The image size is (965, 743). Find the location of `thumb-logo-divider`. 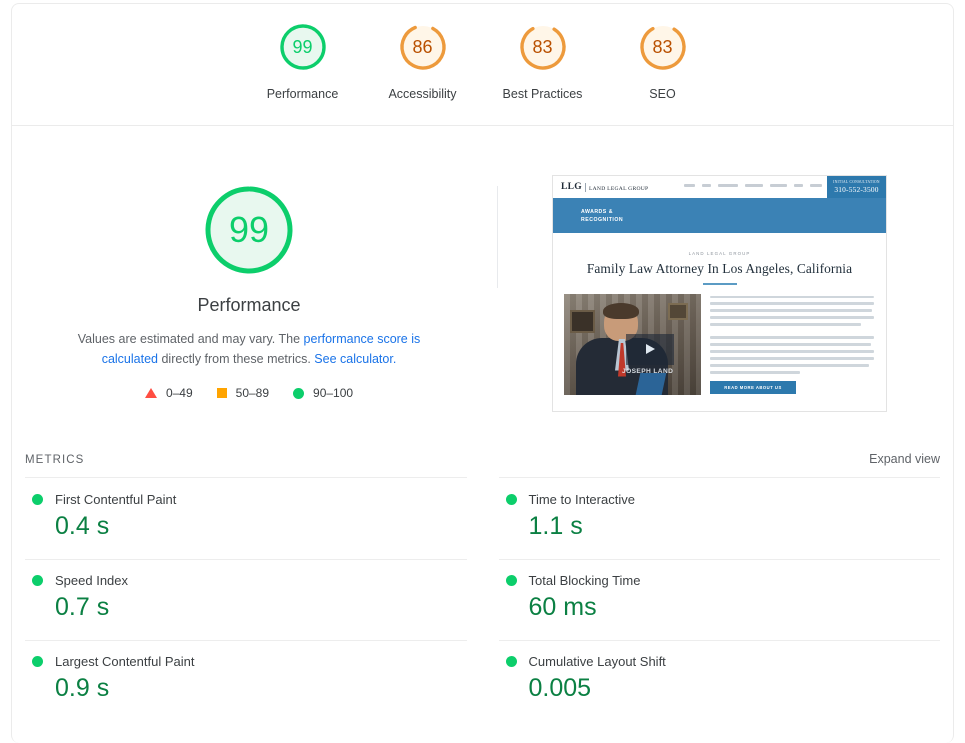

thumb-logo-divider is located at coordinates (585, 187).